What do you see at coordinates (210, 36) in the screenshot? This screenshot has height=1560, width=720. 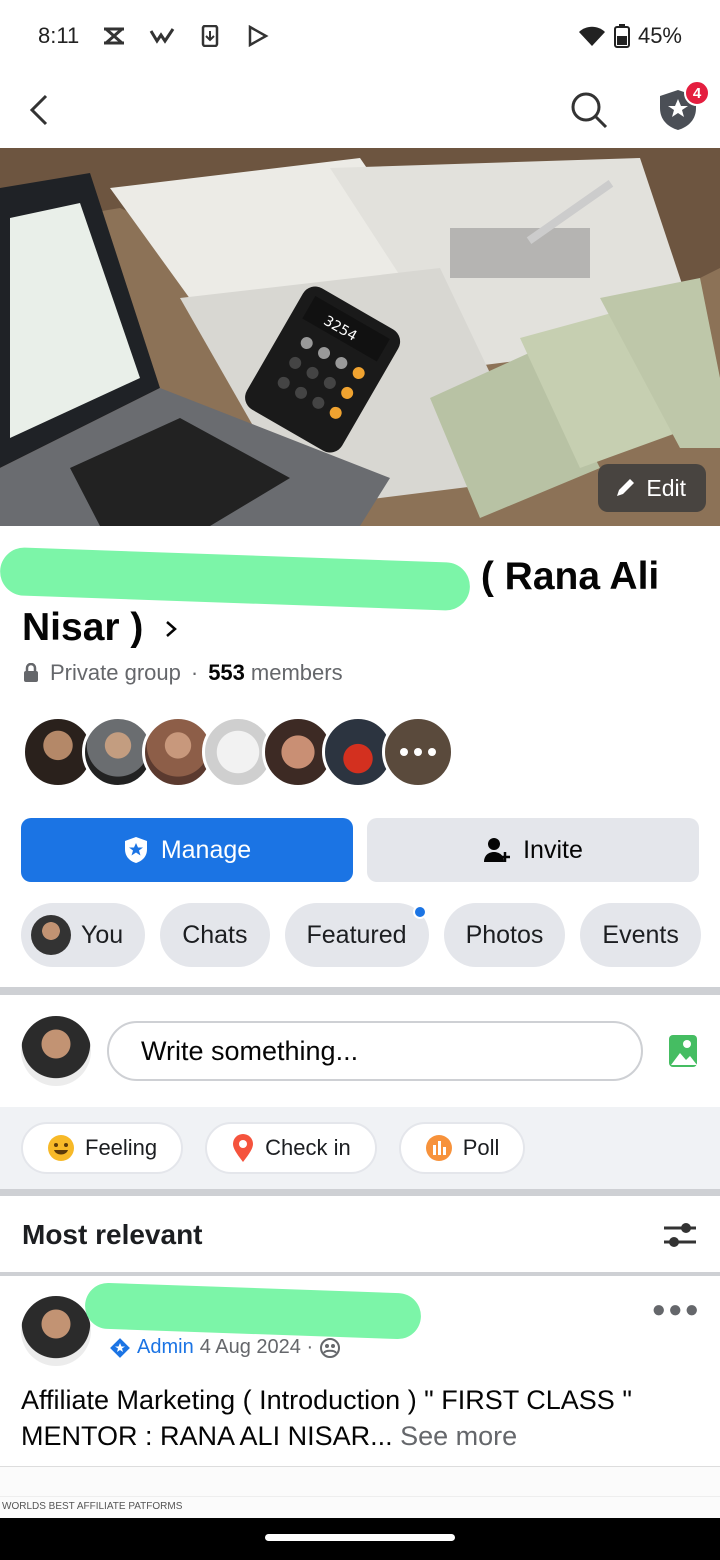 I see `download-icon` at bounding box center [210, 36].